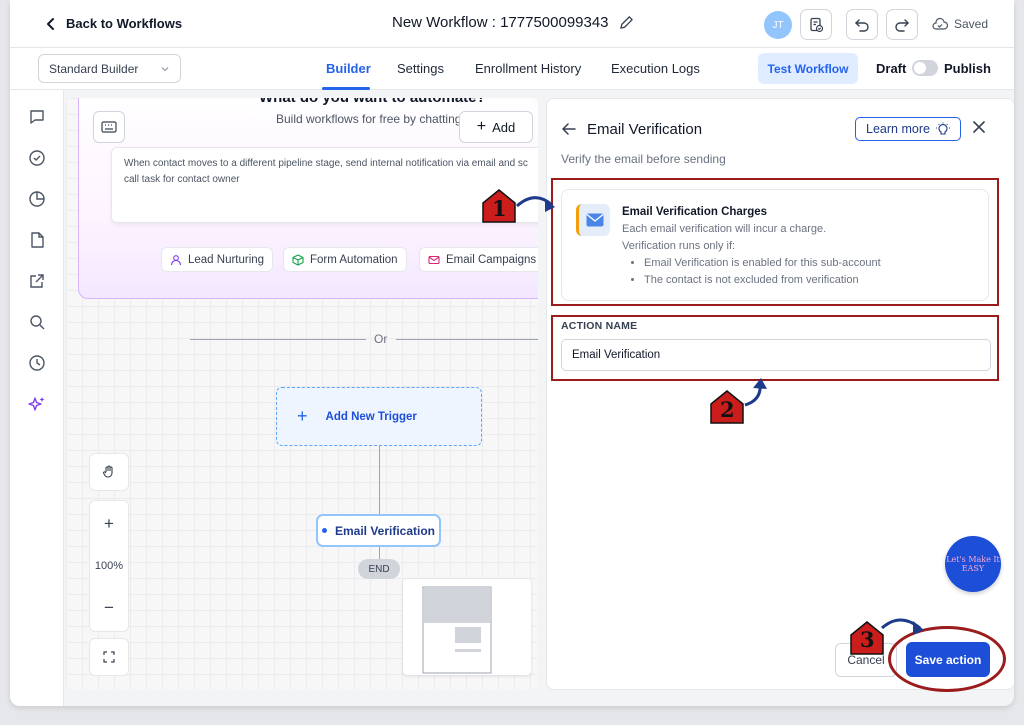  What do you see at coordinates (891, 68) in the screenshot?
I see `draft-label: Draft` at bounding box center [891, 68].